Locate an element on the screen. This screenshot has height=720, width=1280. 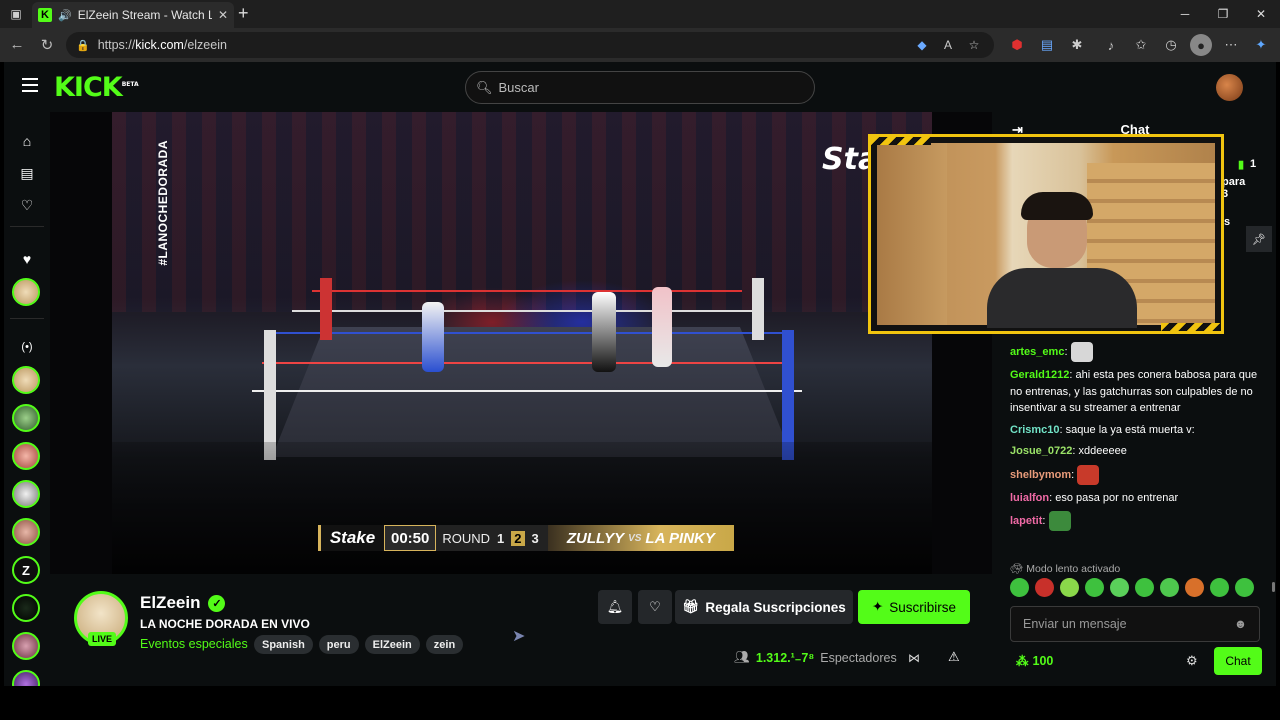
tag-pill: peru is located at coordinates (338, 644).